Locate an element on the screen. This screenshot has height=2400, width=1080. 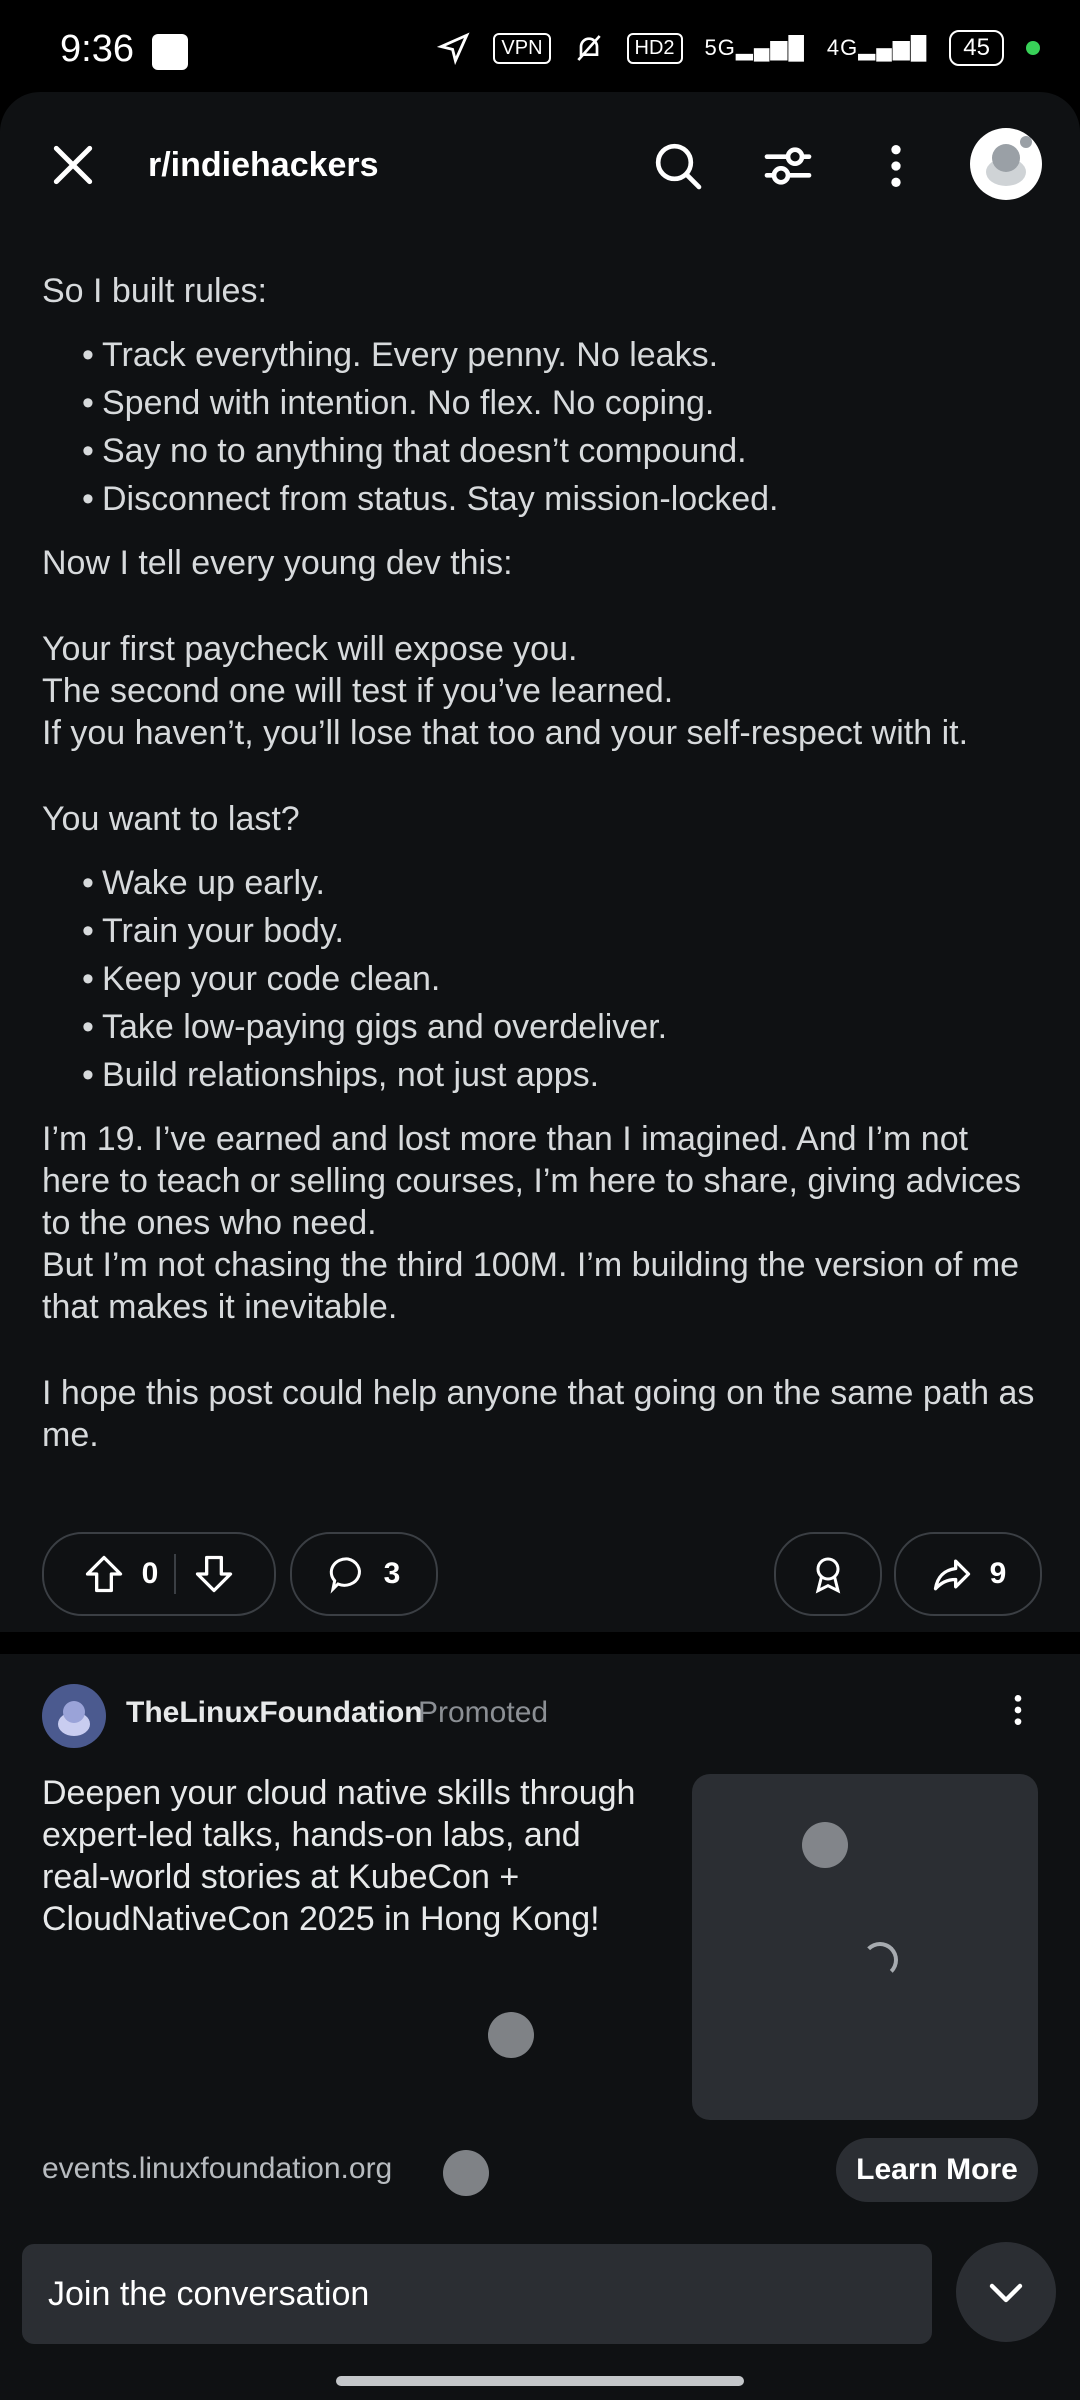
post-tell: Now I tell every young dev this: is located at coordinates (277, 563).